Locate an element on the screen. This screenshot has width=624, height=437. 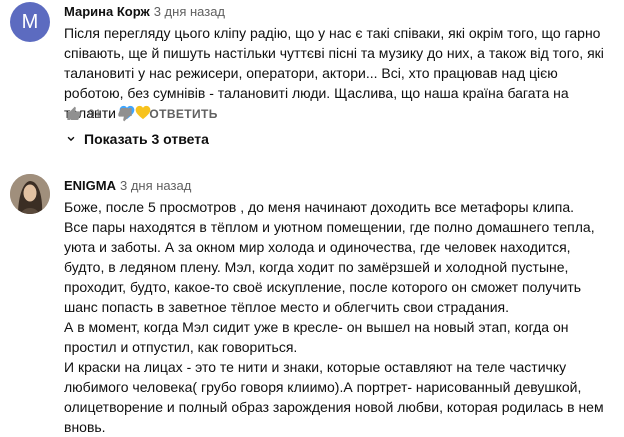
comment-actions: 91 ОТВЕТИТЬ is located at coordinates (141, 114).